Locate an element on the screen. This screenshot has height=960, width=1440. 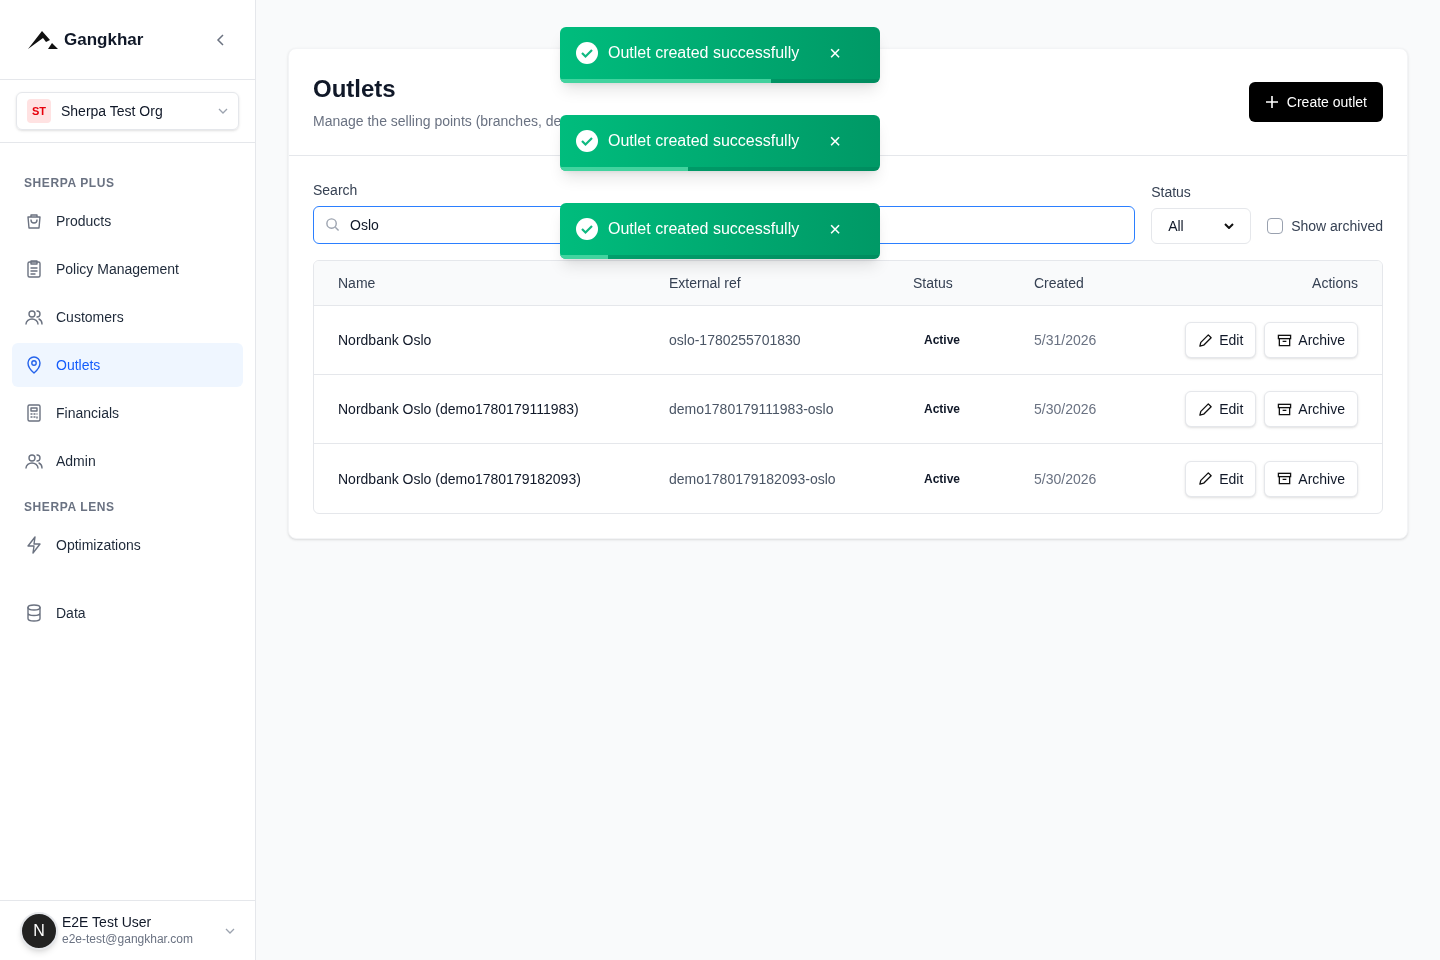
user-name: E2E Test User is located at coordinates (107, 923).